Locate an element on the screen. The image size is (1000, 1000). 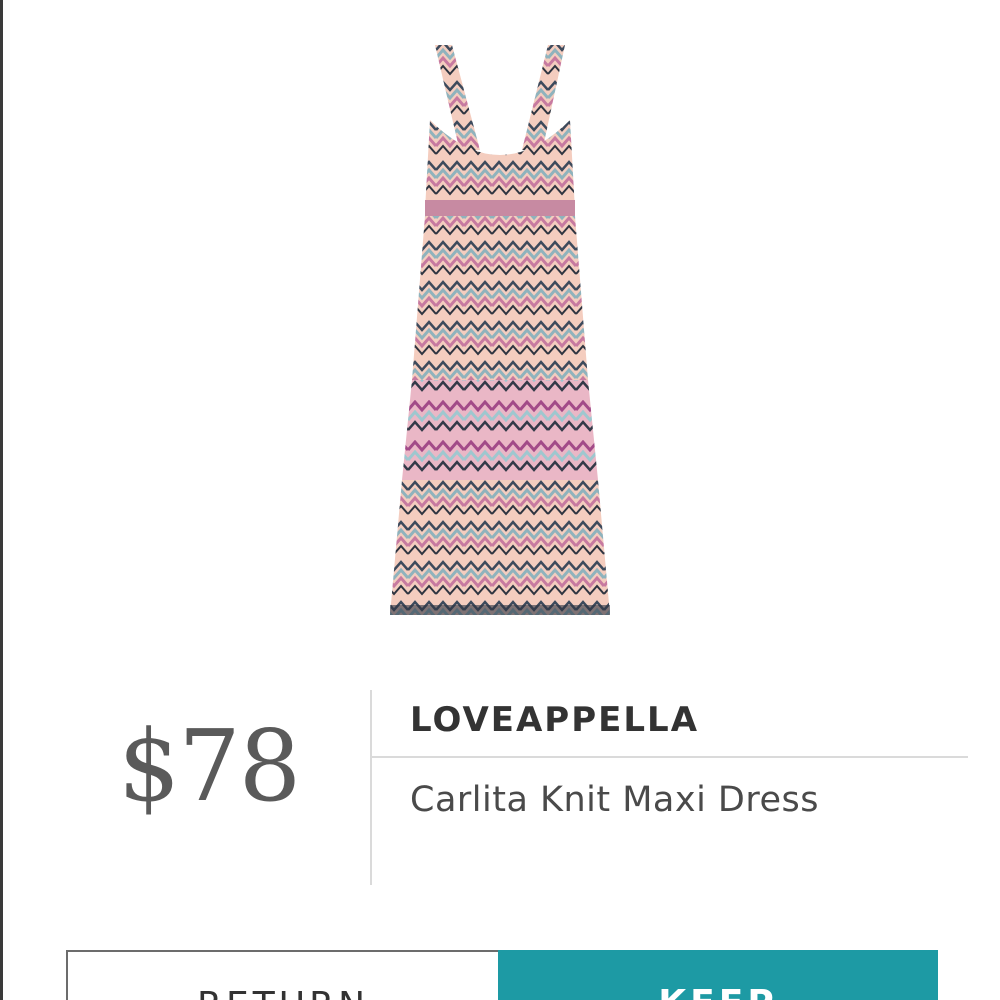
keep-button: KEEP is located at coordinates (718, 975).